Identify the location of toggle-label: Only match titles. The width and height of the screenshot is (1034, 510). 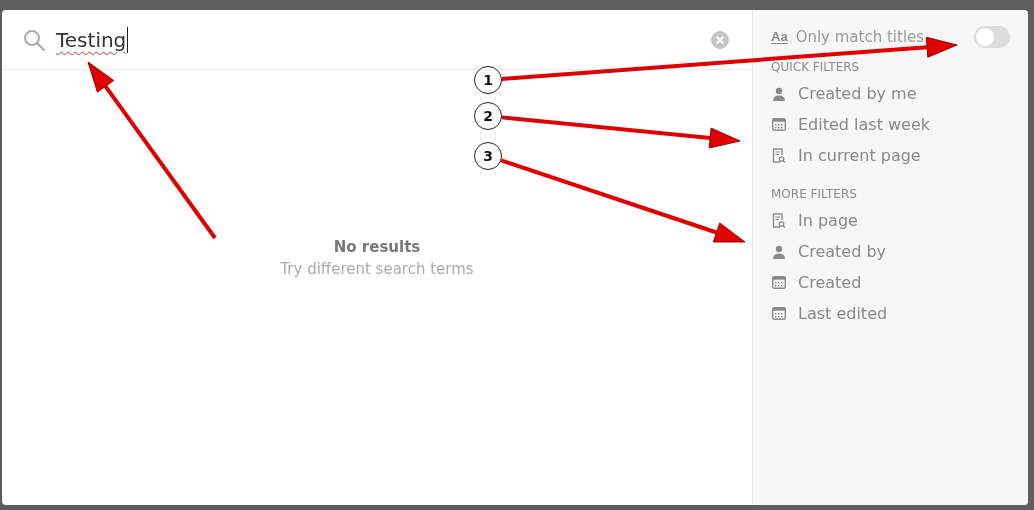
(860, 37).